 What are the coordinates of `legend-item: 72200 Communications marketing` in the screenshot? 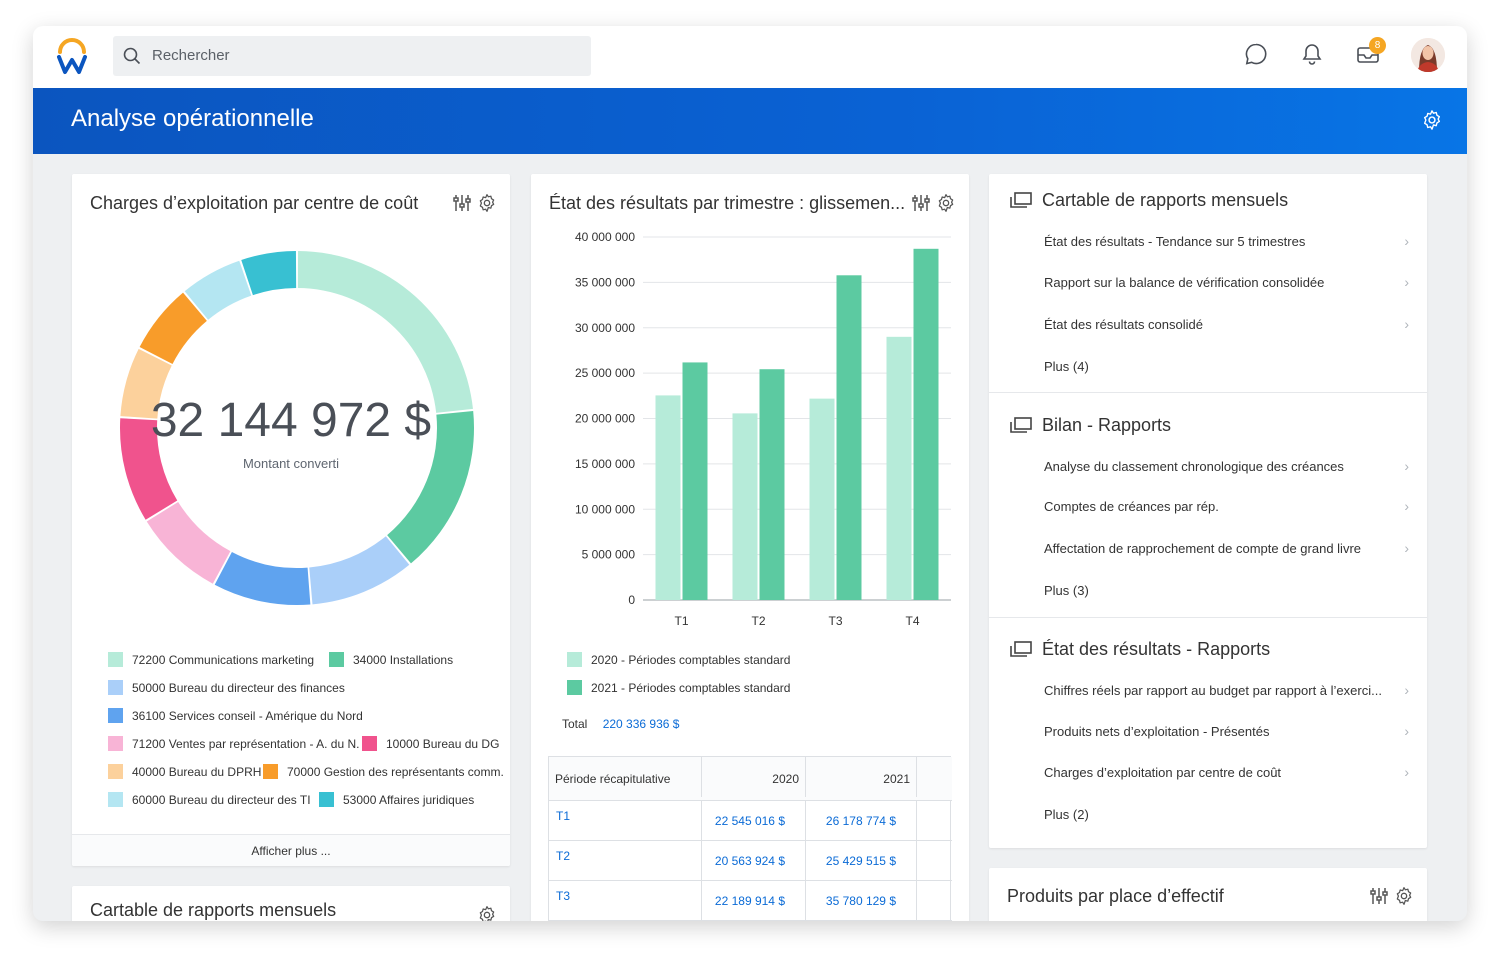 It's located at (211, 659).